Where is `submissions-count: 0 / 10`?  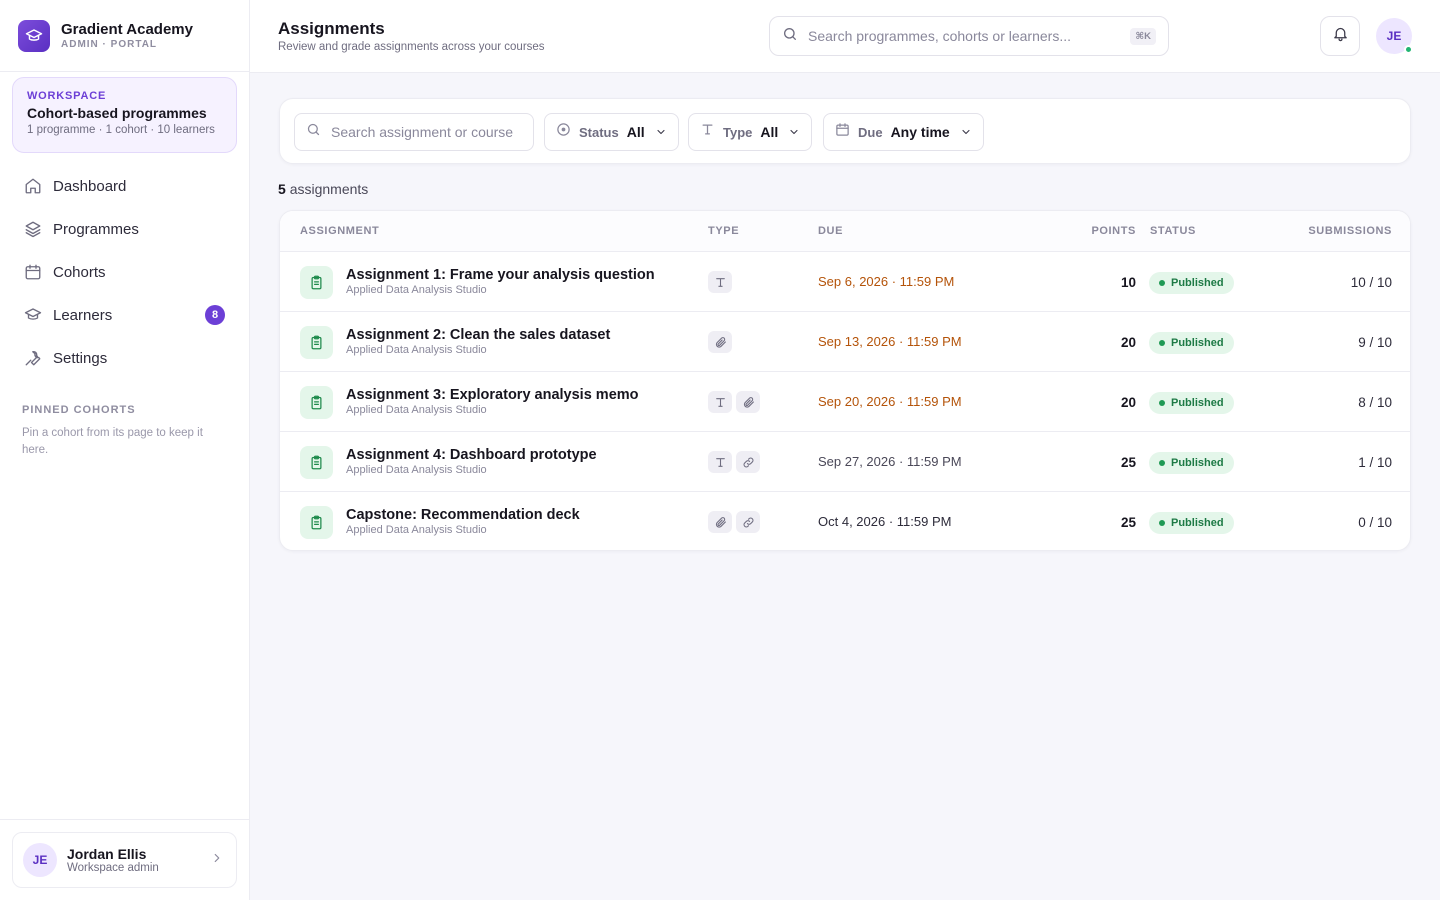 submissions-count: 0 / 10 is located at coordinates (1375, 522).